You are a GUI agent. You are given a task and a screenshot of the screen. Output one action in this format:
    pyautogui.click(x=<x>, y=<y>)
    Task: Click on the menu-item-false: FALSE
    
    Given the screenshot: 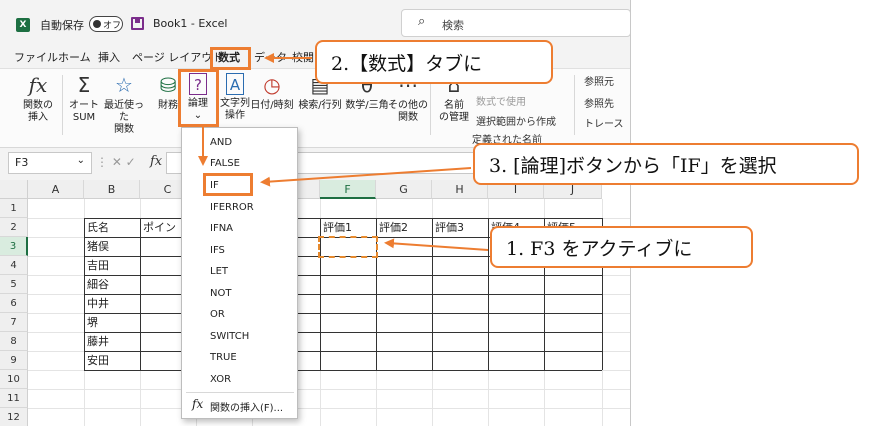 What is the action you would take?
    pyautogui.click(x=225, y=163)
    